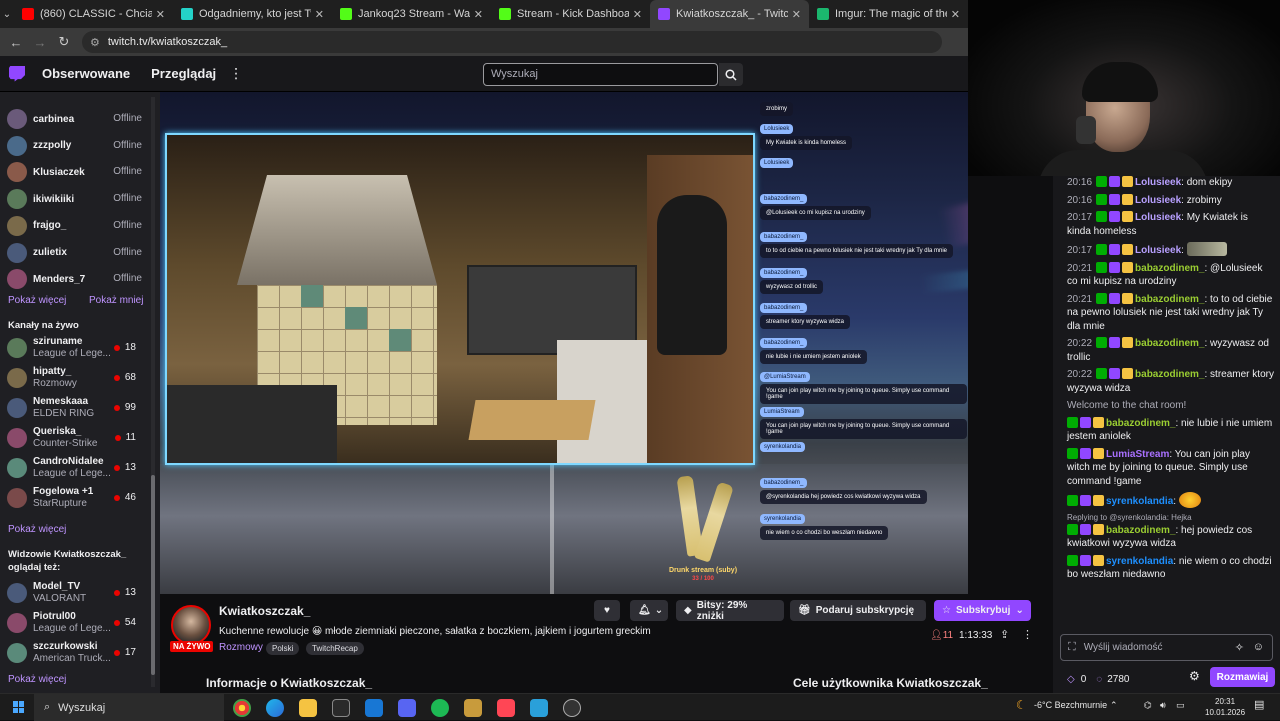 This screenshot has height=721, width=1280. What do you see at coordinates (1259, 704) in the screenshot?
I see `notification-icon: ▤` at bounding box center [1259, 704].